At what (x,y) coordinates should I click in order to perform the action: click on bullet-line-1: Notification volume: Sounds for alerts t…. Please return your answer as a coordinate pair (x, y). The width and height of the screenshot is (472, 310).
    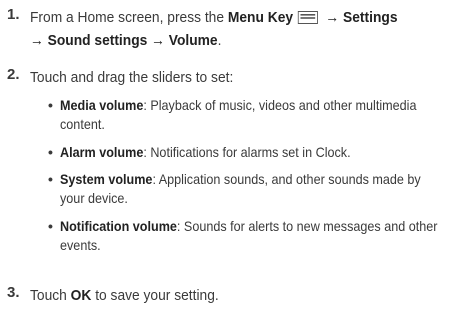
    Looking at the image, I should click on (258, 226).